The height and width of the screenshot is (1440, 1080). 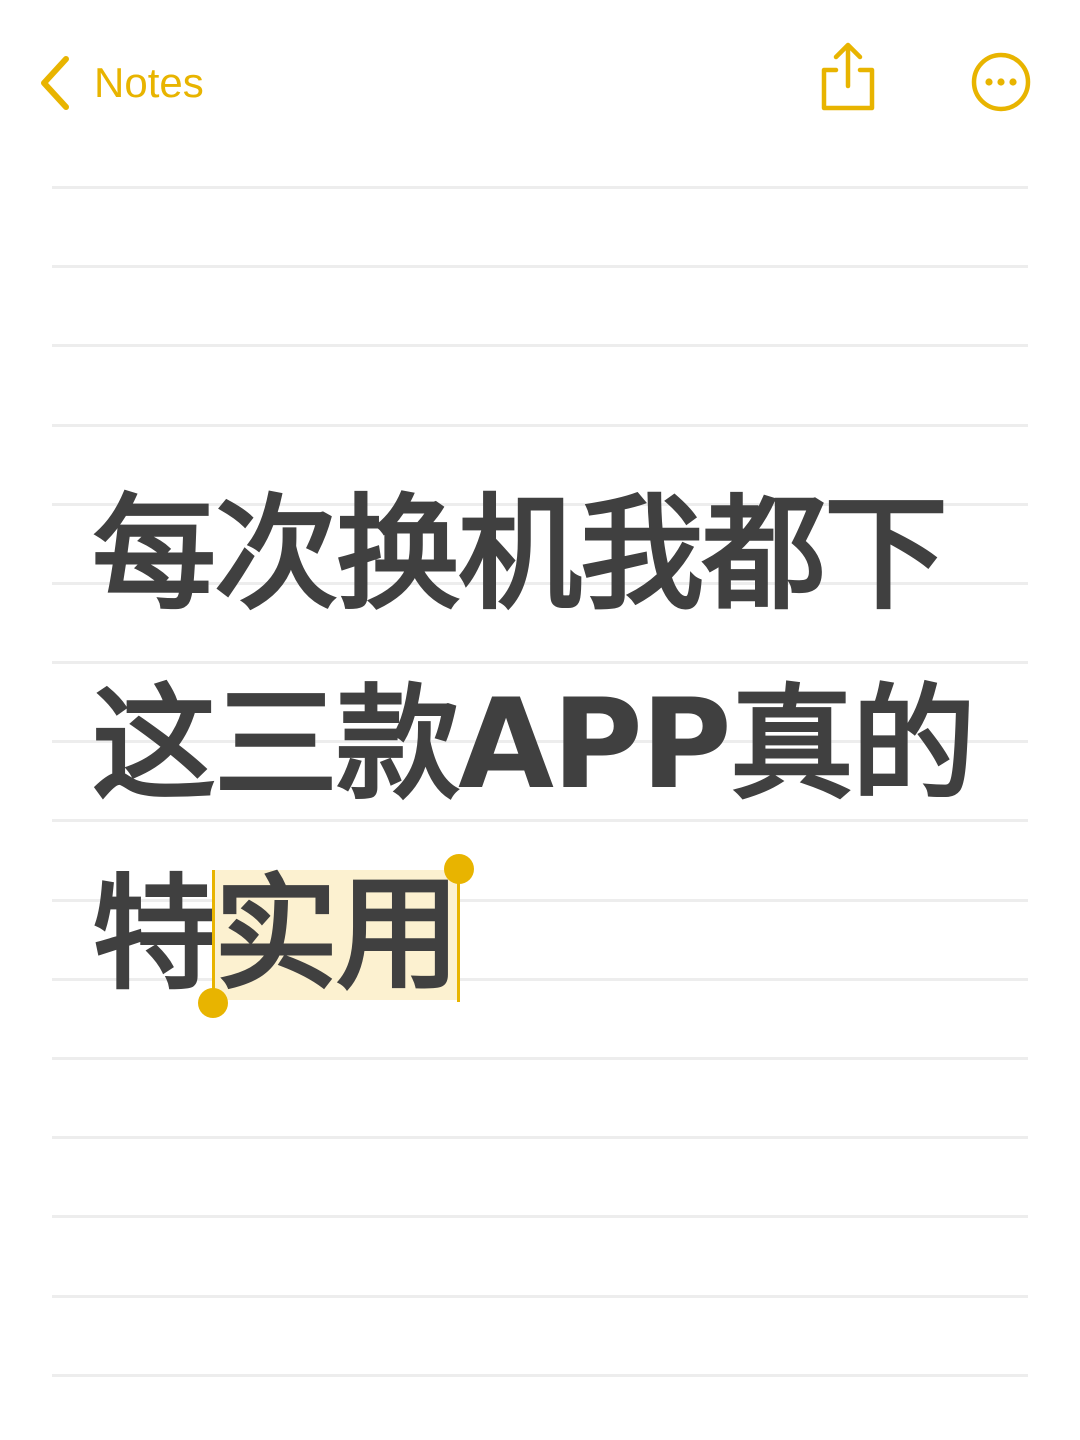 I want to click on note-line-2: 这三款APP真的, so click(x=534, y=745).